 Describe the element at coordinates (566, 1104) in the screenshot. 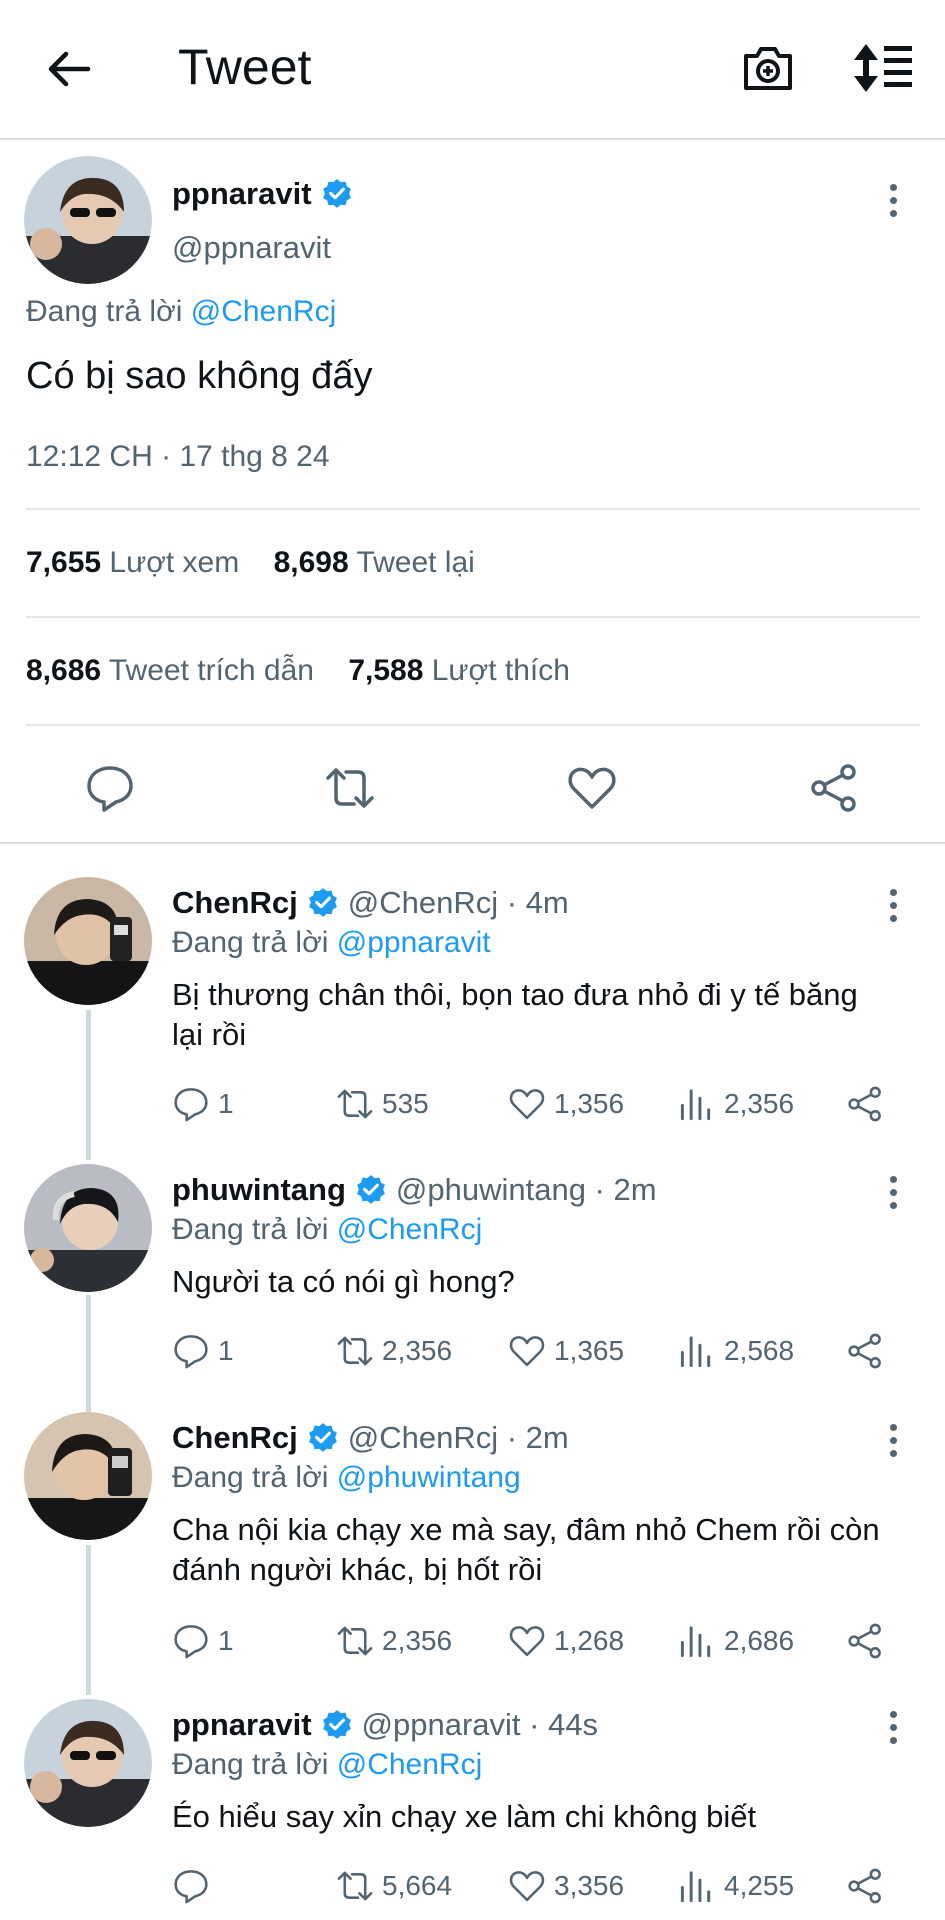

I see `like-button: 1,356` at that location.